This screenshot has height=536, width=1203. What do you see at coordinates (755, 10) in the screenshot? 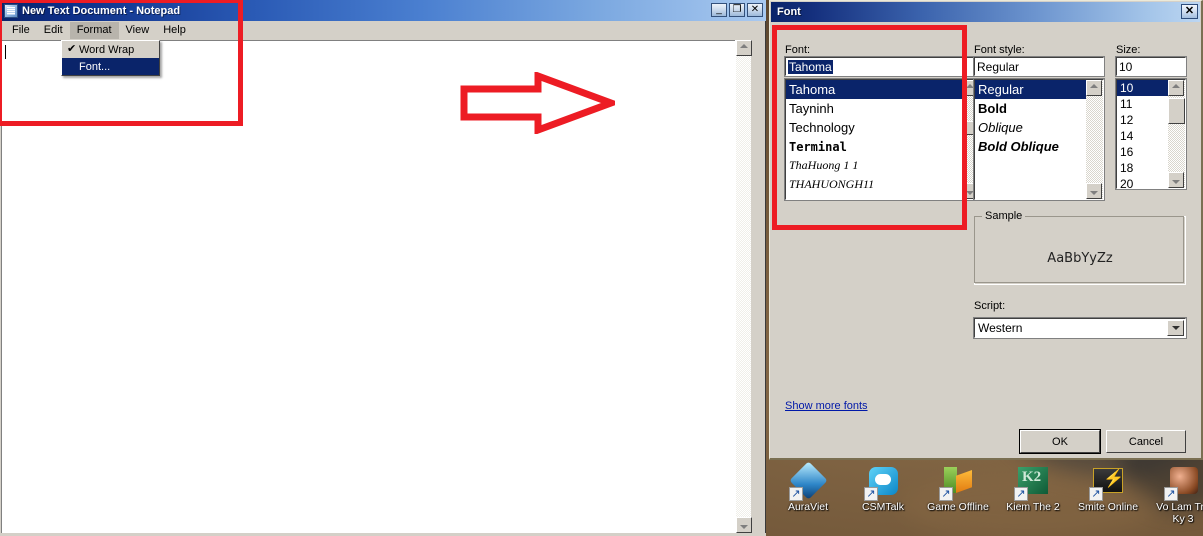
I see `close-button: ✕` at bounding box center [755, 10].